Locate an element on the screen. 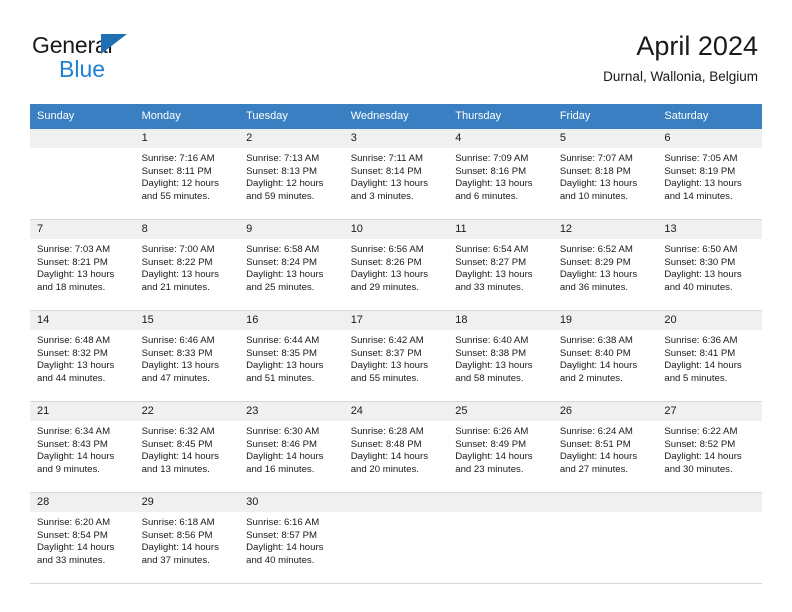  sunset-text: Sunset: 8:11 PM is located at coordinates (176, 171).